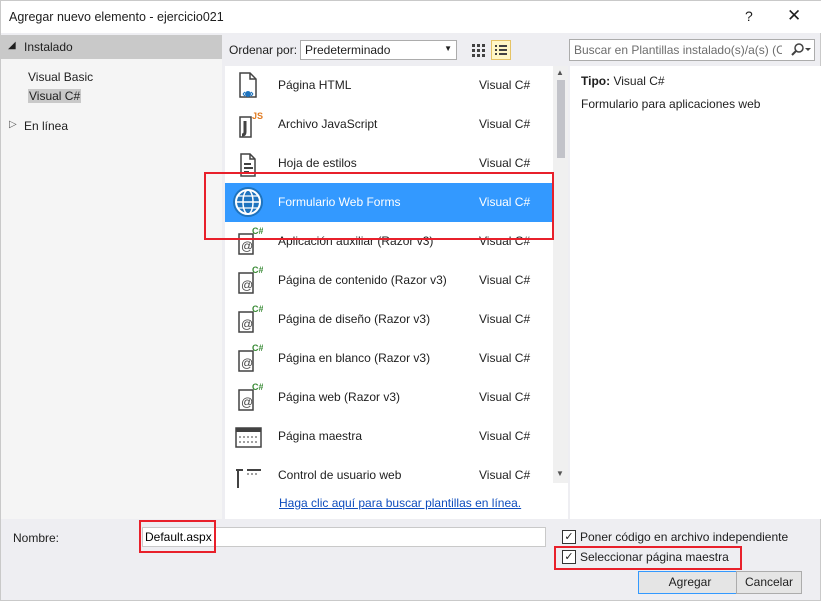  I want to click on template-item-formulario-web-forms: Formulario Web Forms Visual C#, so click(389, 202).